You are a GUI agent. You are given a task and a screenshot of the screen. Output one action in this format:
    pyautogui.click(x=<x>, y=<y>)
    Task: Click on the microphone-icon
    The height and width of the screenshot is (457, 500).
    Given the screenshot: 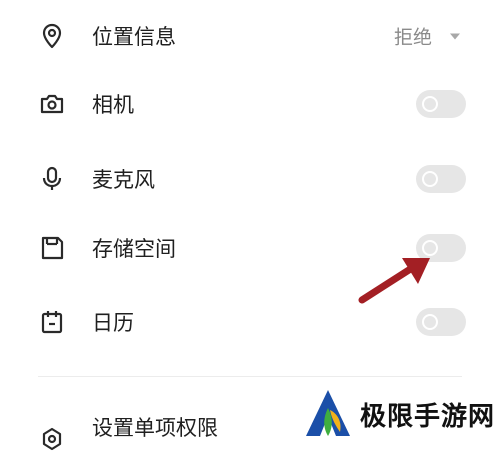 What is the action you would take?
    pyautogui.click(x=52, y=179)
    